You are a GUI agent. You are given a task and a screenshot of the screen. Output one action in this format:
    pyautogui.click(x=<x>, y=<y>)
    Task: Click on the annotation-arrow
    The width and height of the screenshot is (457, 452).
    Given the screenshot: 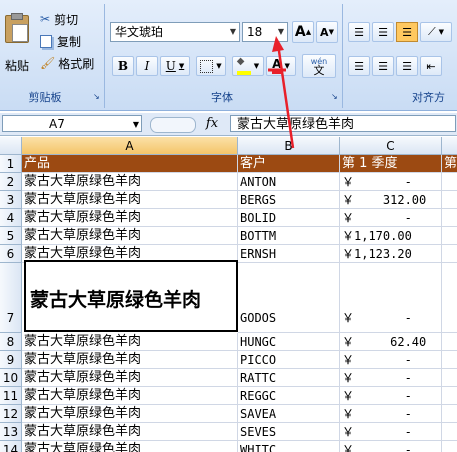 What is the action you would take?
    pyautogui.click(x=281, y=92)
    